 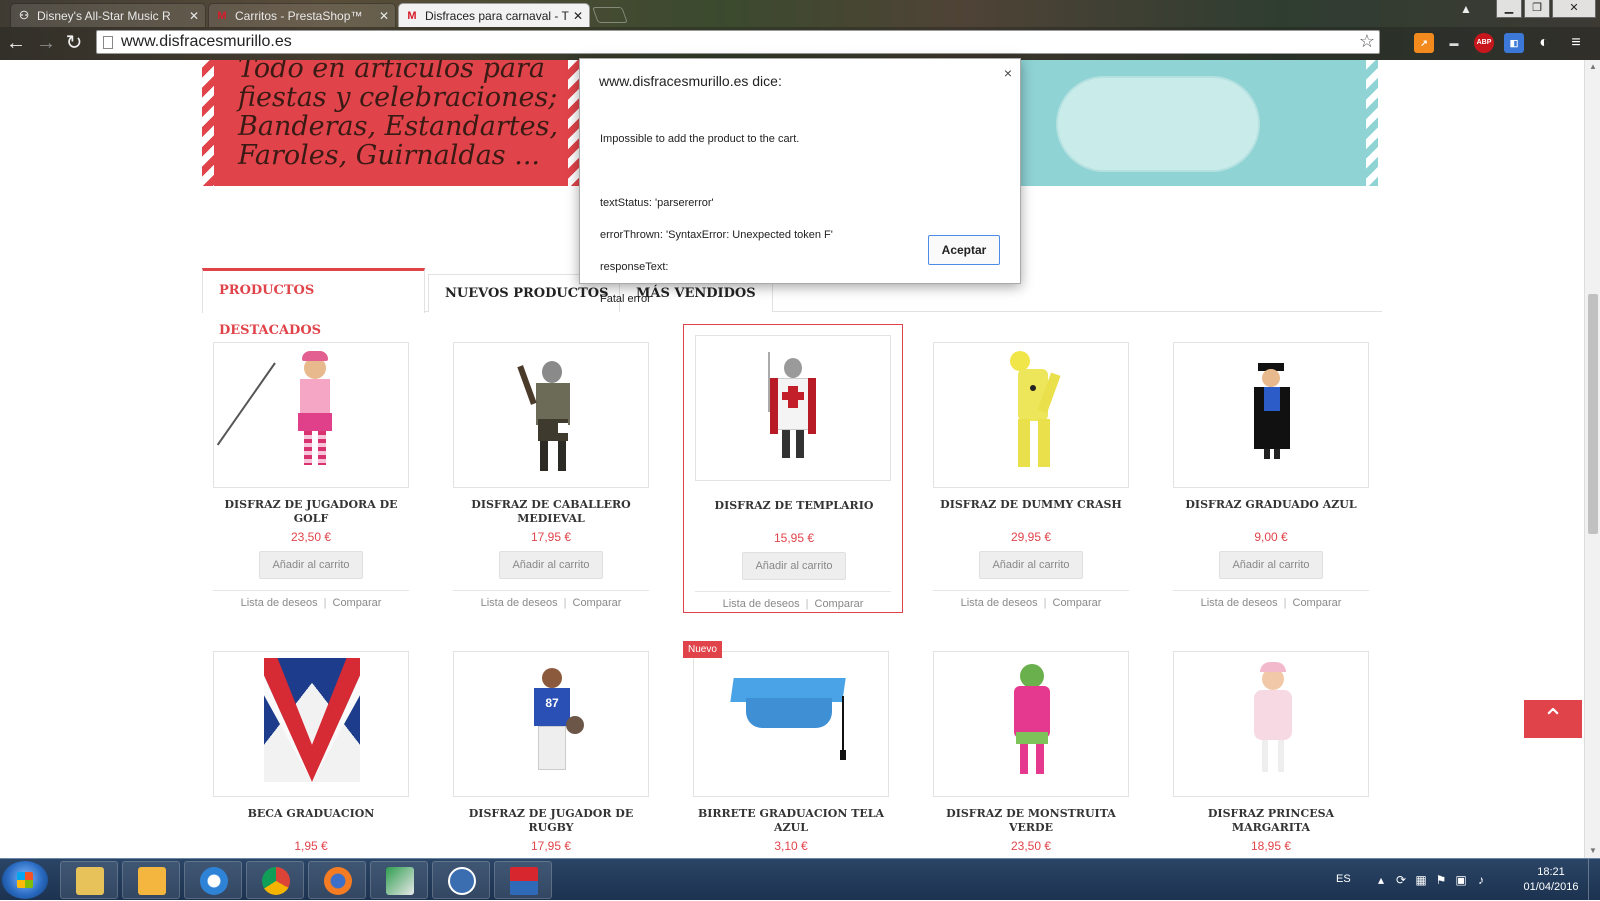 What do you see at coordinates (1381, 880) in the screenshot?
I see `show-hidden-icons-icon: ▴` at bounding box center [1381, 880].